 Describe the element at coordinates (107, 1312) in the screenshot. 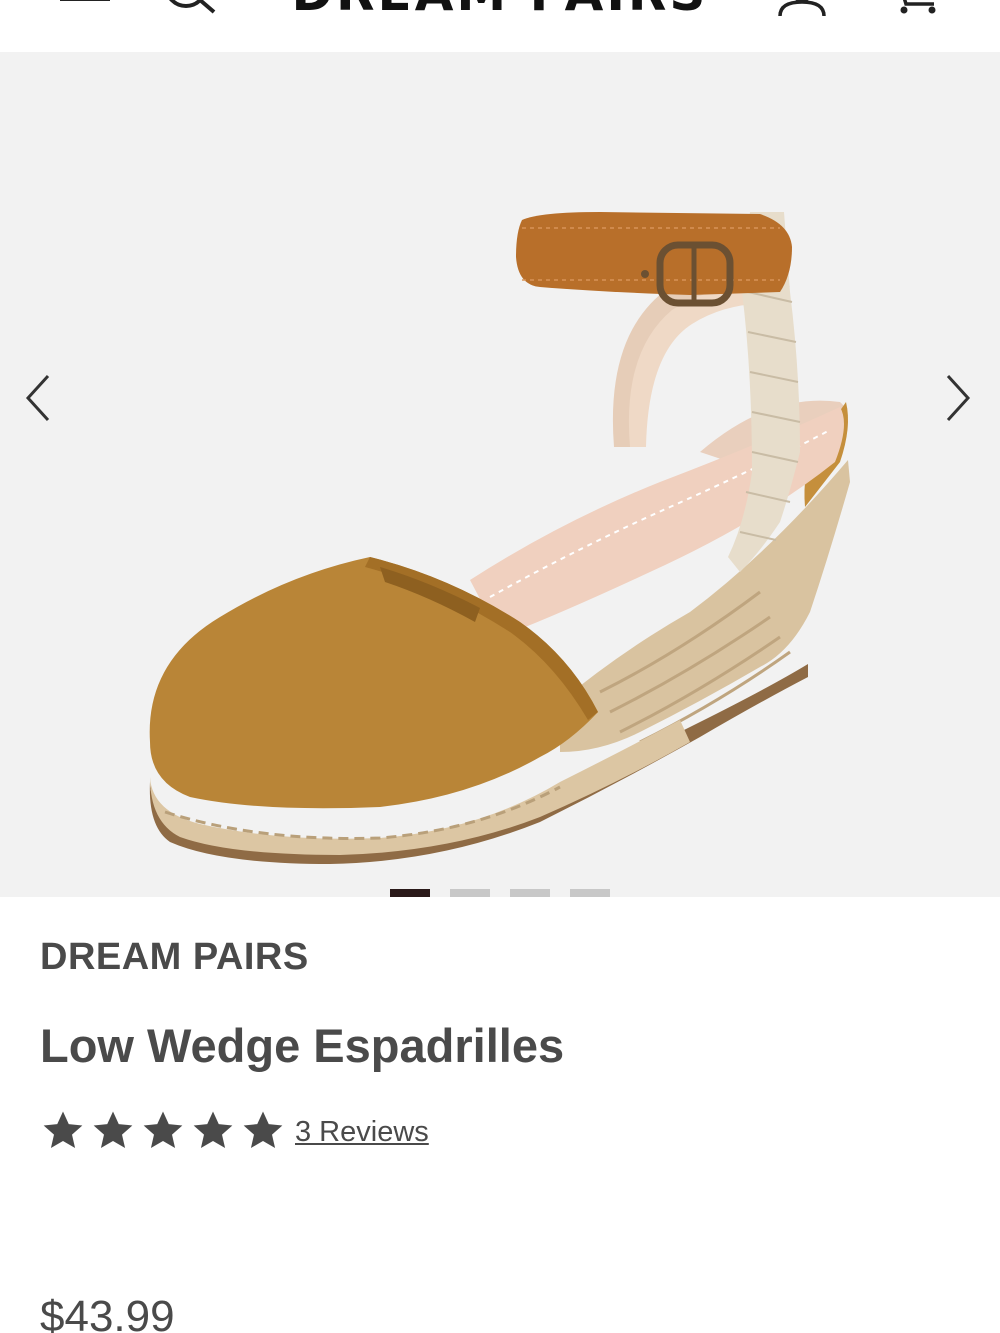

I see `product-price: $43.99` at that location.